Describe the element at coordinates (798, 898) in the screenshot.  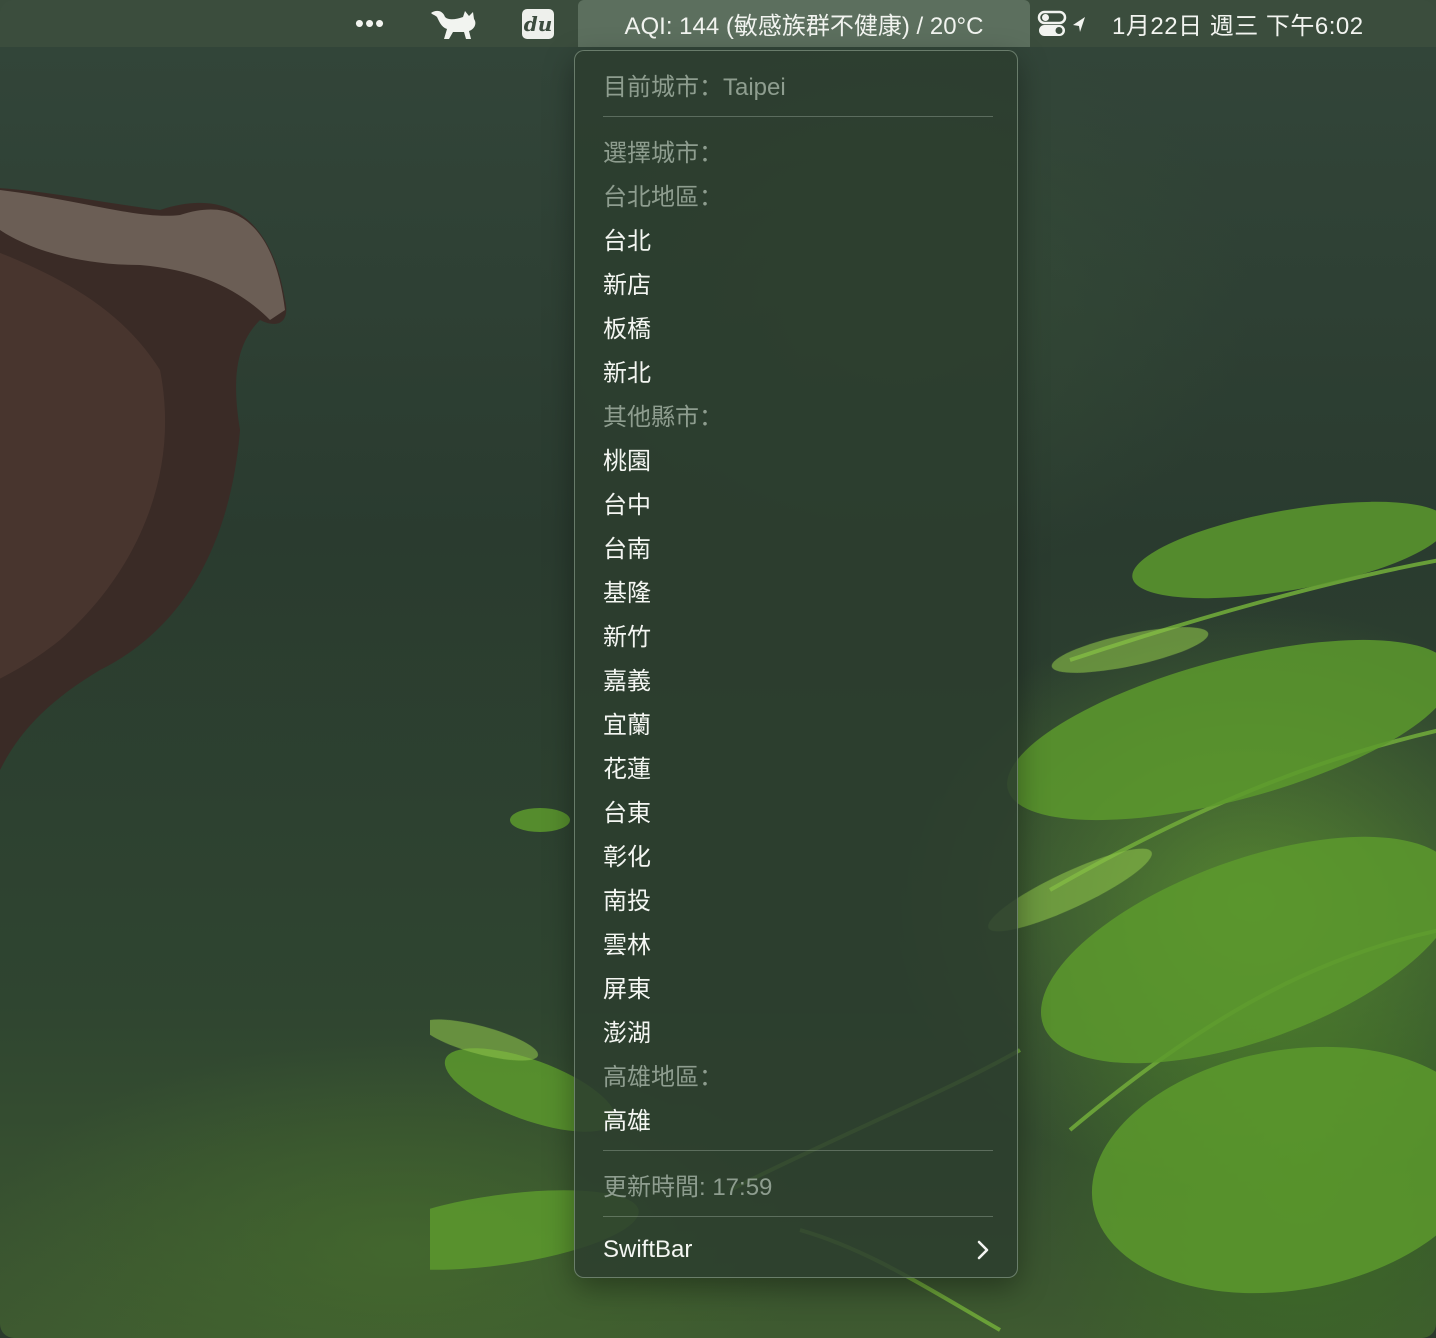
I see `city-item-nantou: 南投` at that location.